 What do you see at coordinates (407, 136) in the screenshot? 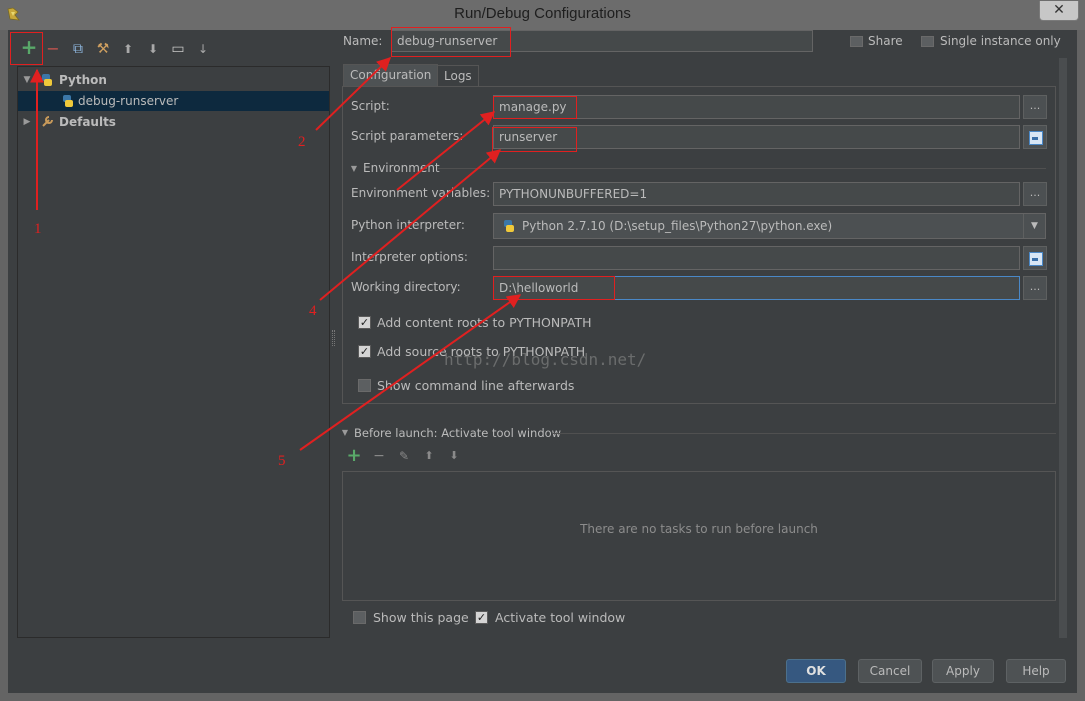
I see `script-parameters-label: Script parameters:` at bounding box center [407, 136].